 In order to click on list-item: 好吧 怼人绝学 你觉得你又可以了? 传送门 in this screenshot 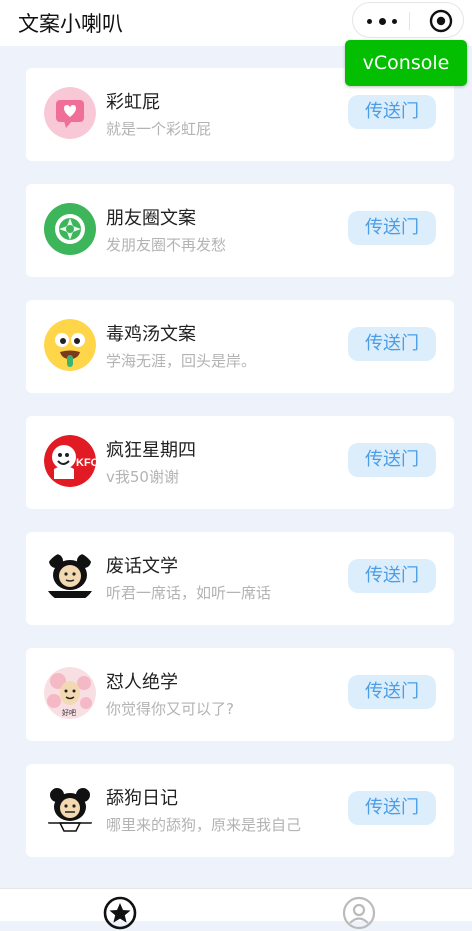, I will do `click(240, 694)`.